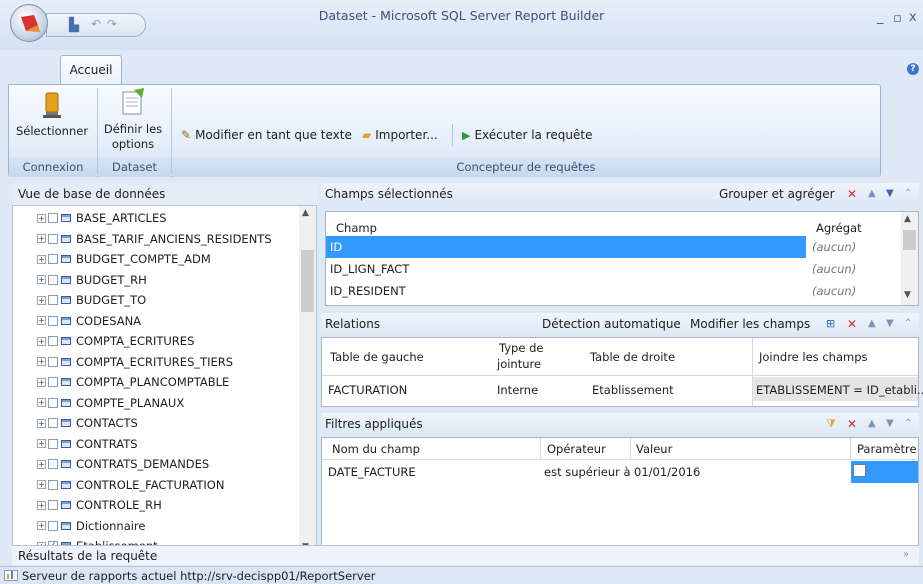 The image size is (923, 584). I want to click on tree-item: + COMPTA_ECRITURES_TIERS, so click(135, 362).